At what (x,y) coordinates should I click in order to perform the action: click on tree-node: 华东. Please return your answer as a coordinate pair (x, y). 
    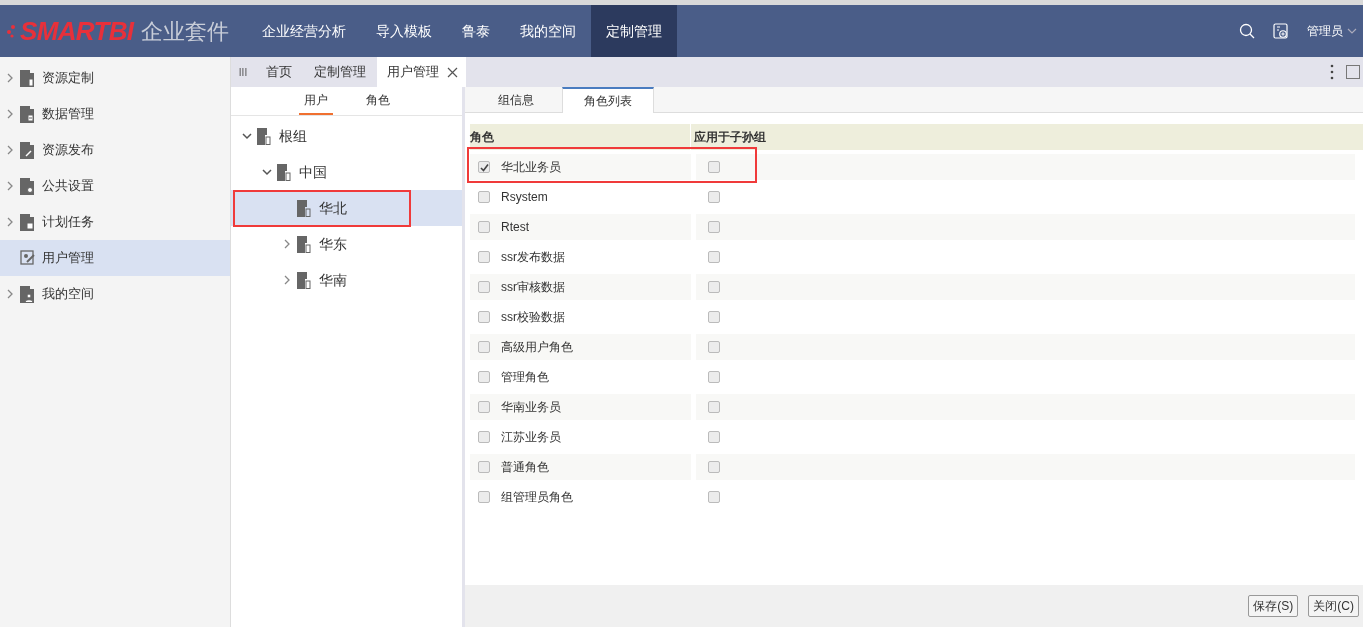
    Looking at the image, I should click on (346, 244).